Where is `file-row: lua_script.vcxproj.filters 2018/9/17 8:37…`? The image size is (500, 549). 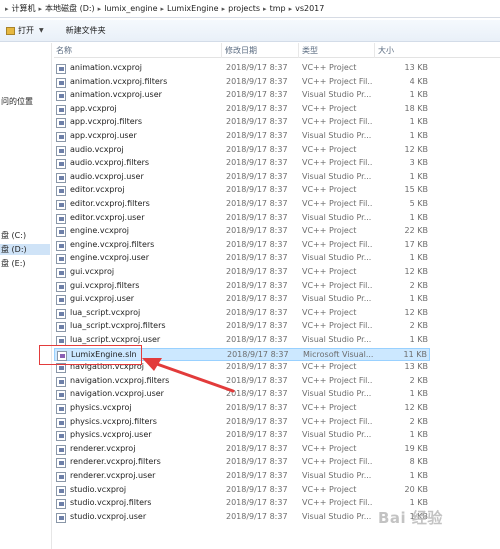
file-row: lua_script.vcxproj.filters 2018/9/17 8:37… is located at coordinates (242, 327).